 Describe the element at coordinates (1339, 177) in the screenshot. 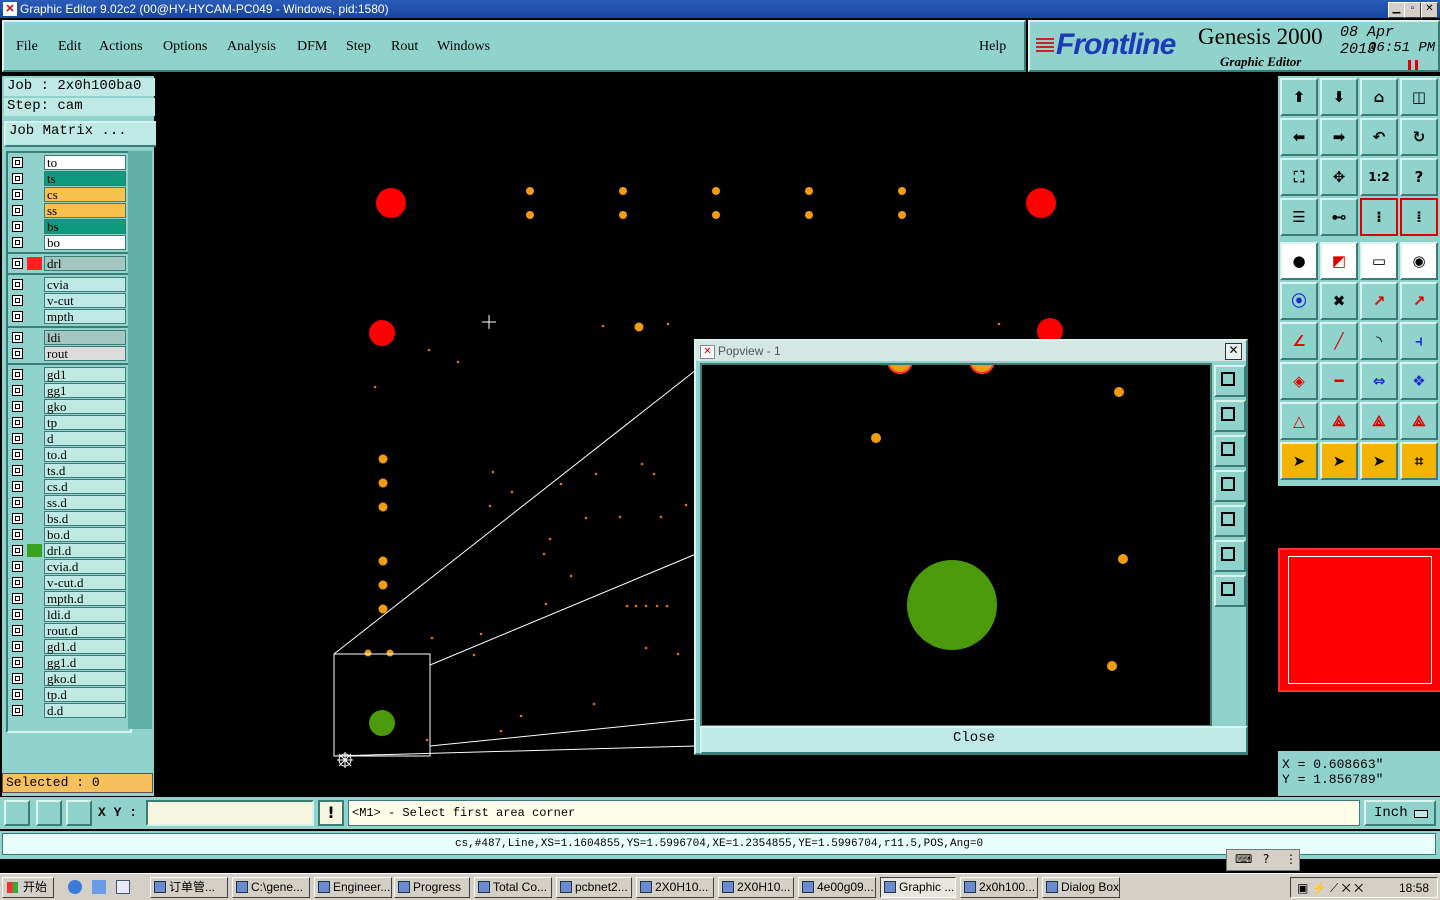

I see `zoom-in-icon: ✥` at that location.